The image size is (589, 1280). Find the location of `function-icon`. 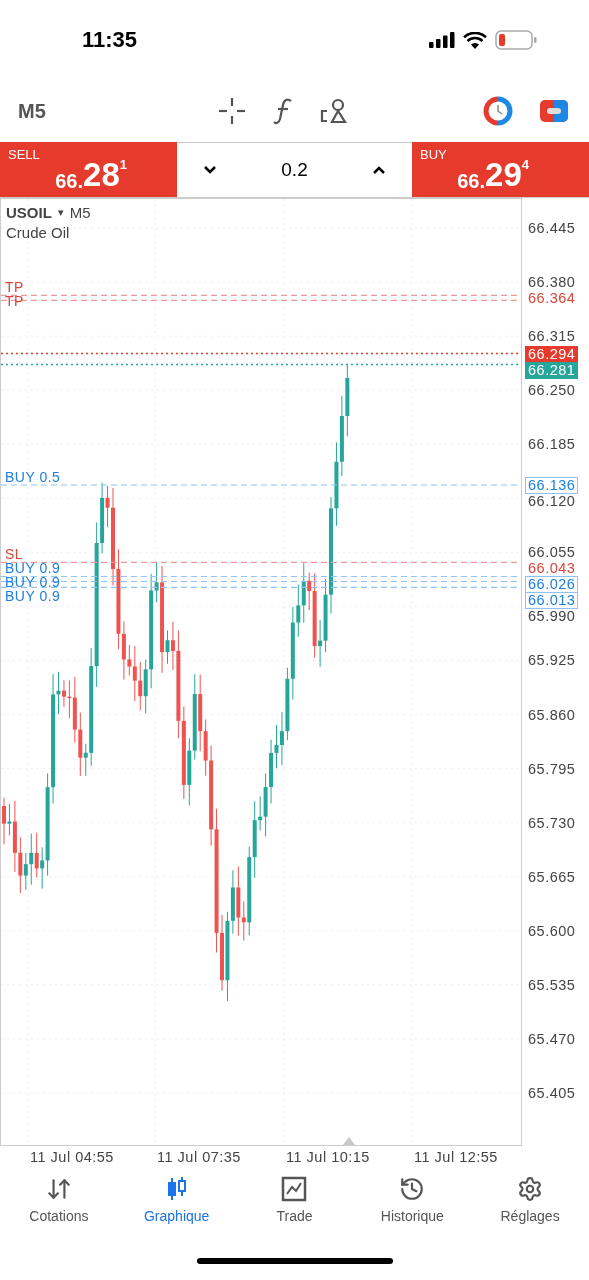

function-icon is located at coordinates (283, 111).